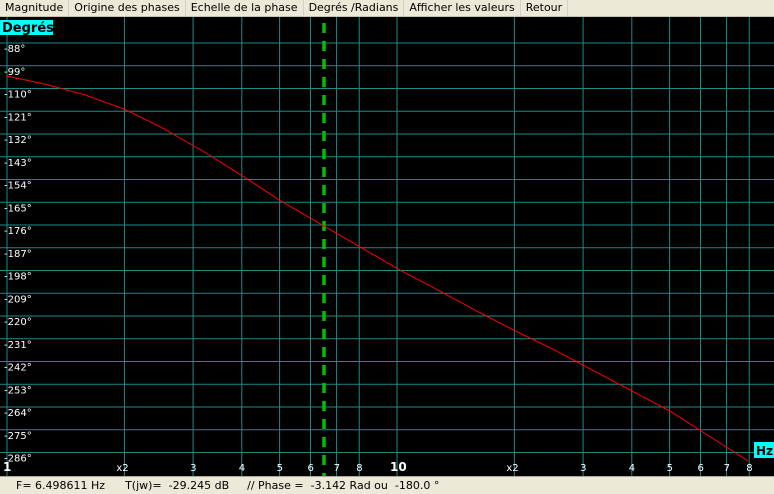 The height and width of the screenshot is (494, 774). I want to click on y-tick-label: -264°, so click(18, 413).